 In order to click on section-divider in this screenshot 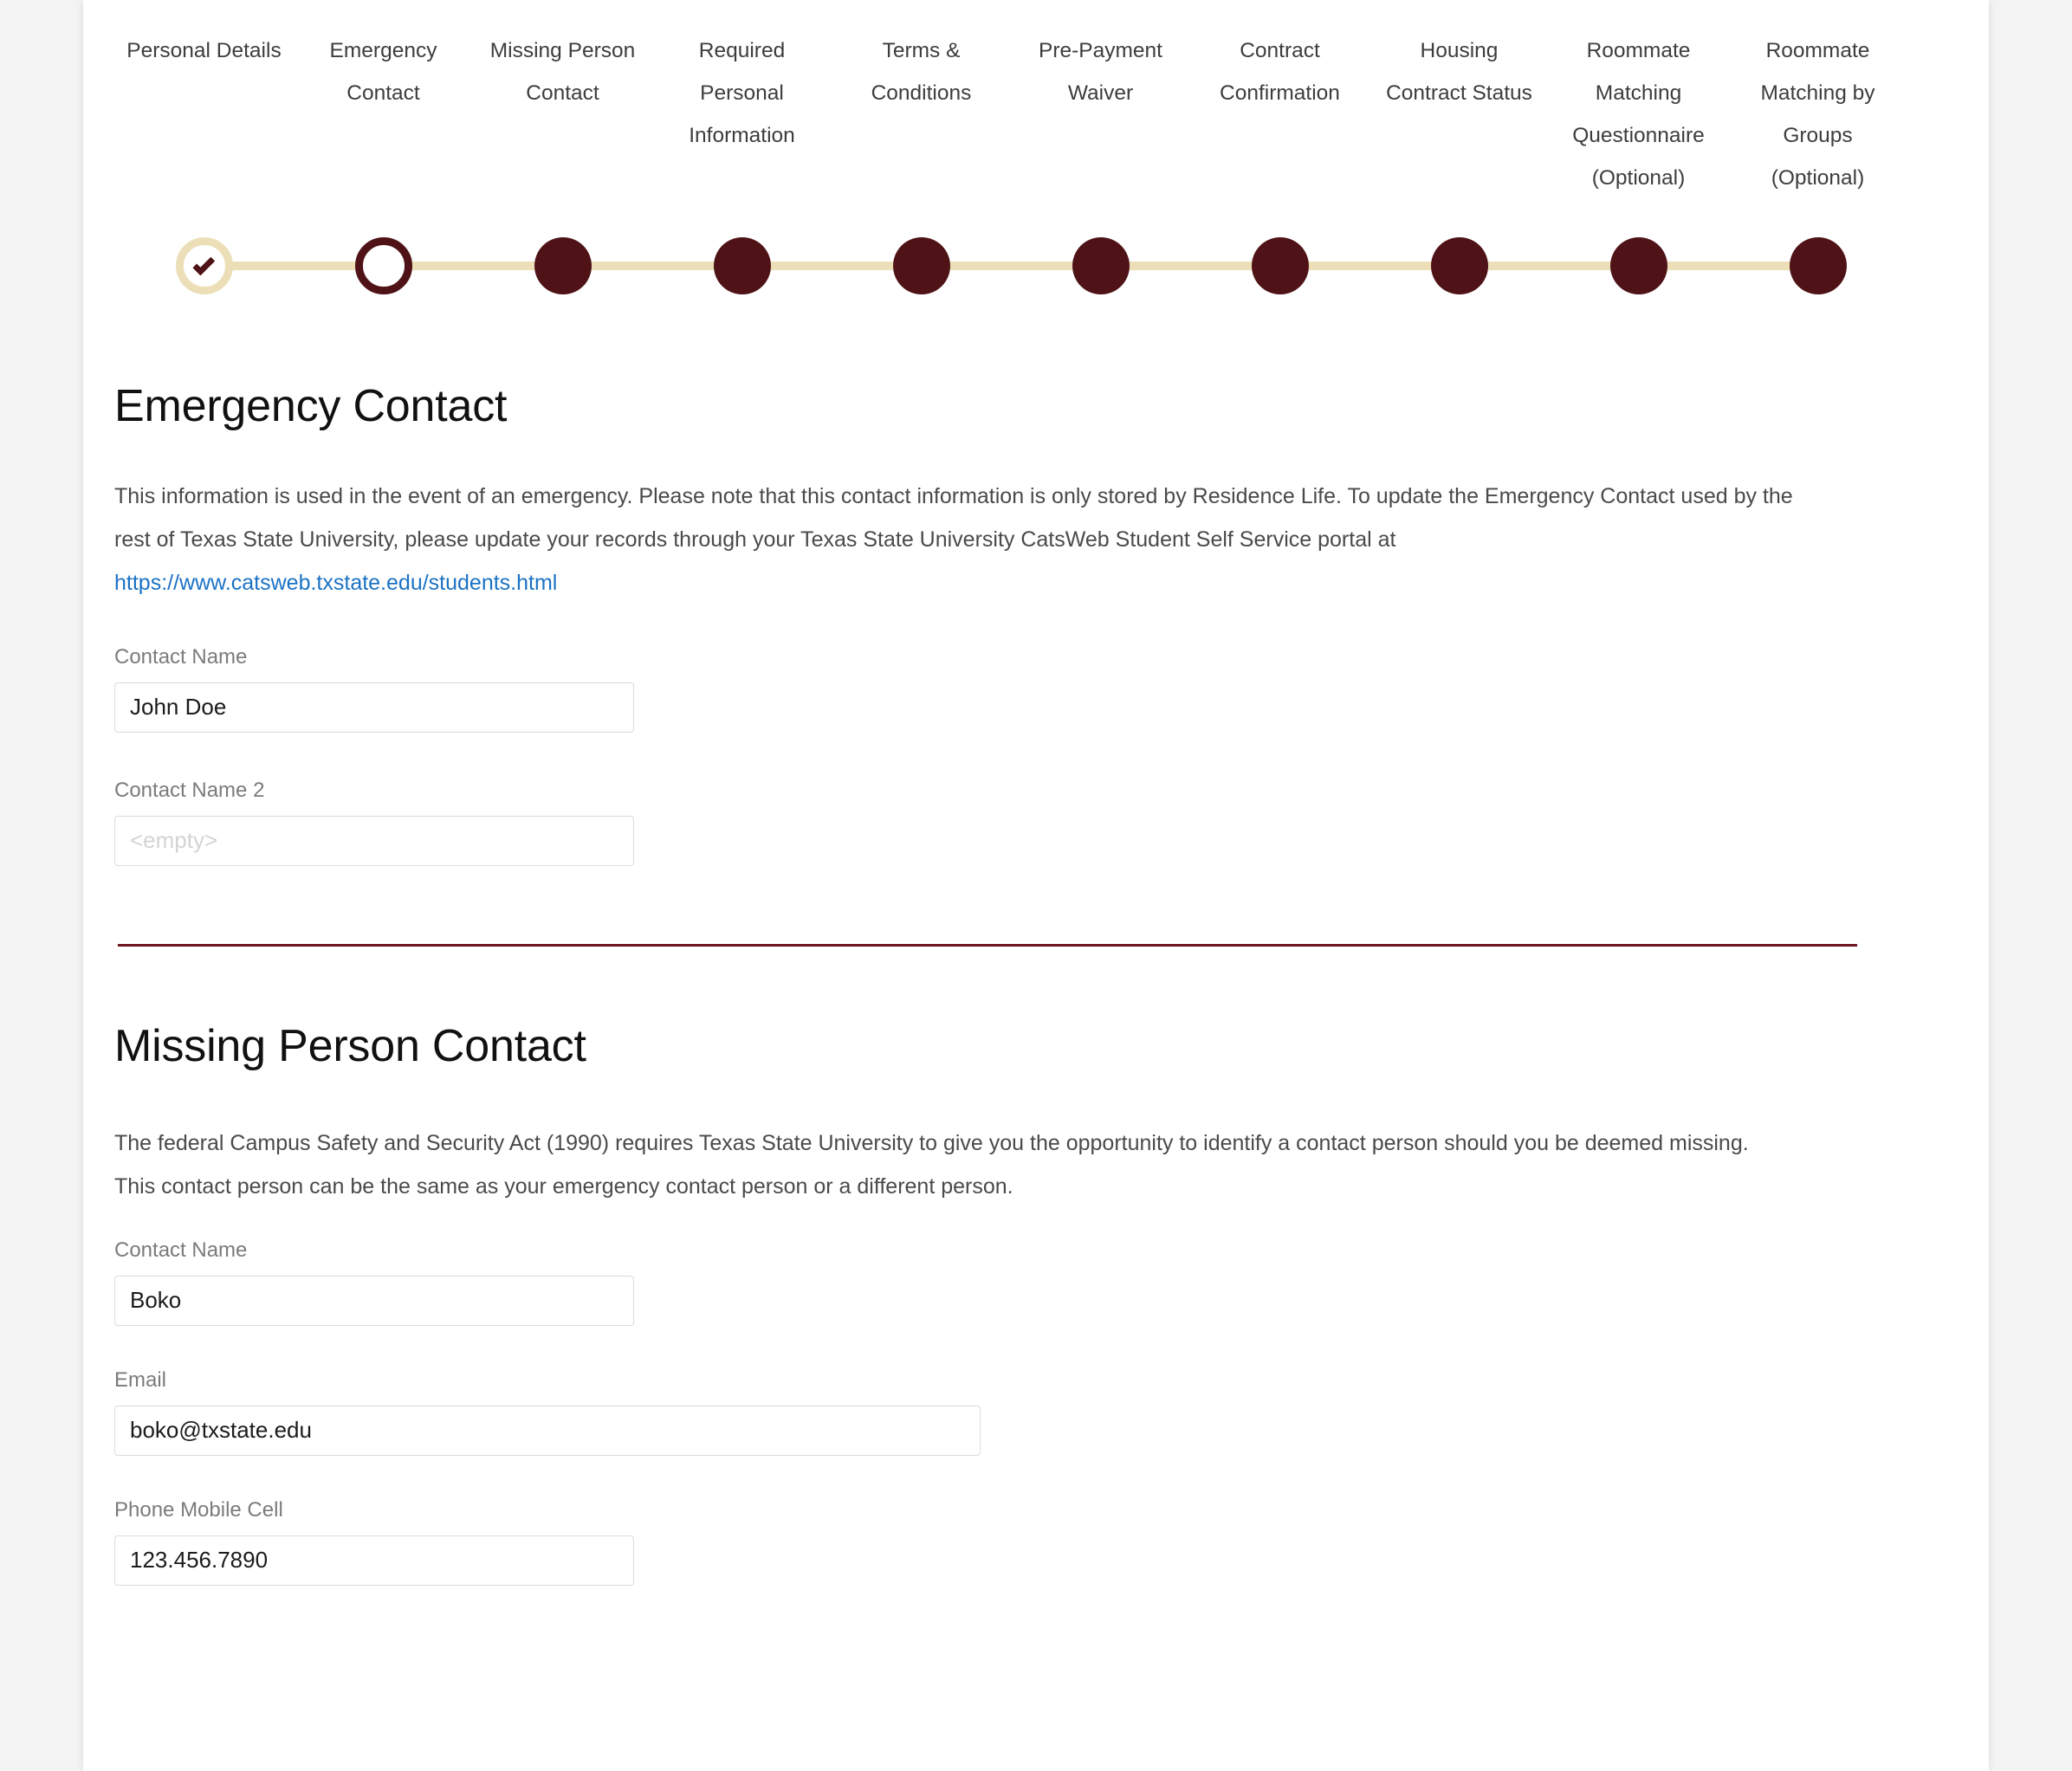, I will do `click(987, 945)`.